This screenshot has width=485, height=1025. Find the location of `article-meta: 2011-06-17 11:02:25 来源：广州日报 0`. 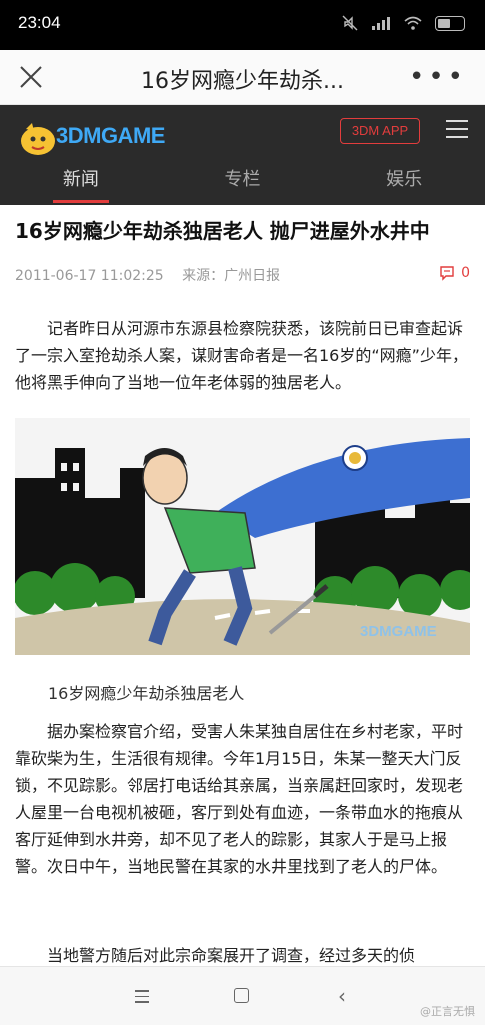

article-meta: 2011-06-17 11:02:25 来源：广州日报 0 is located at coordinates (242, 275).